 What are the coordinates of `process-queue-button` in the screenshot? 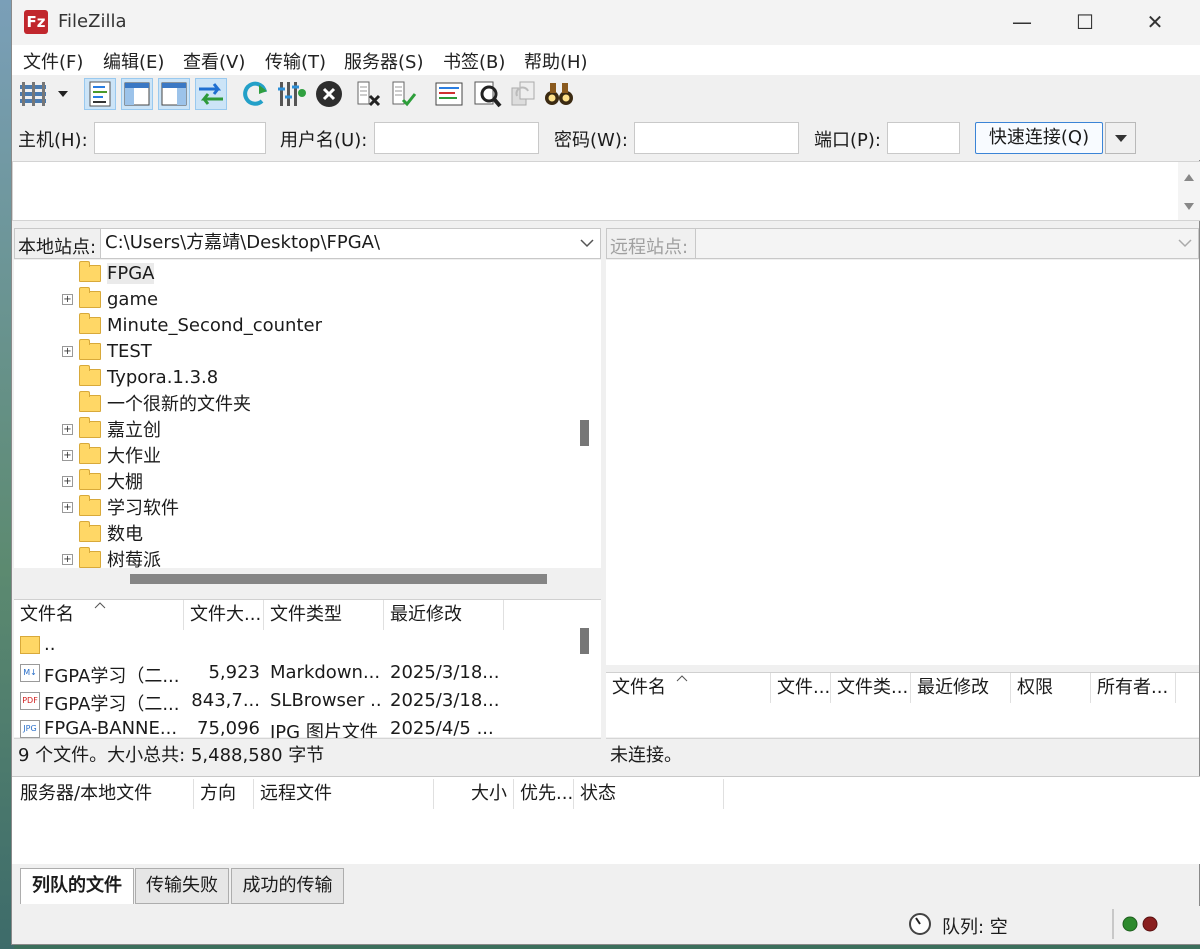 It's located at (292, 94).